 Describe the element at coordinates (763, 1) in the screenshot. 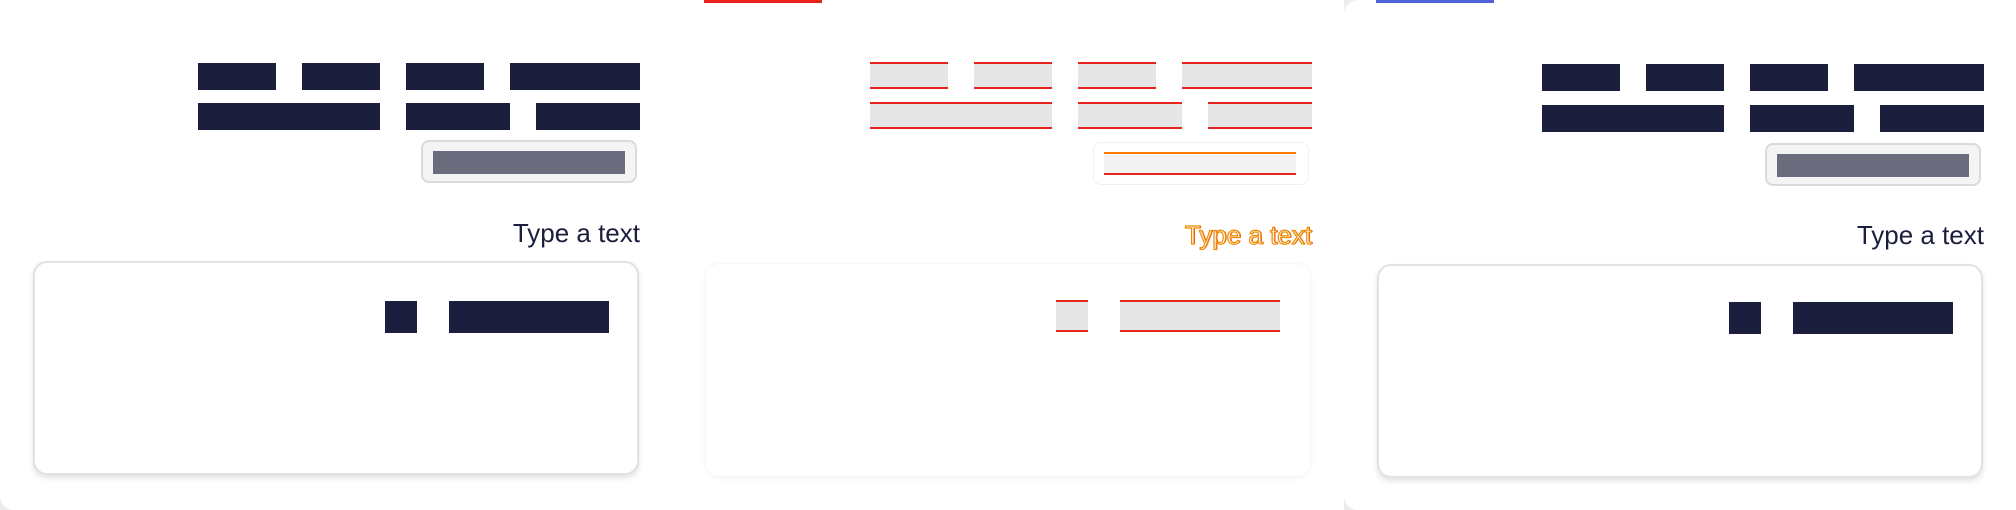

I see `top-accent-red` at that location.